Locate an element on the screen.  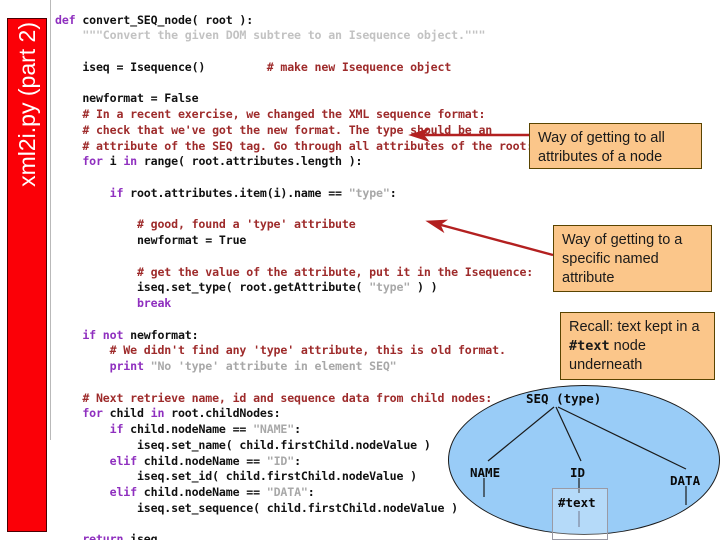
code-token: "ID" is located at coordinates (280, 460).